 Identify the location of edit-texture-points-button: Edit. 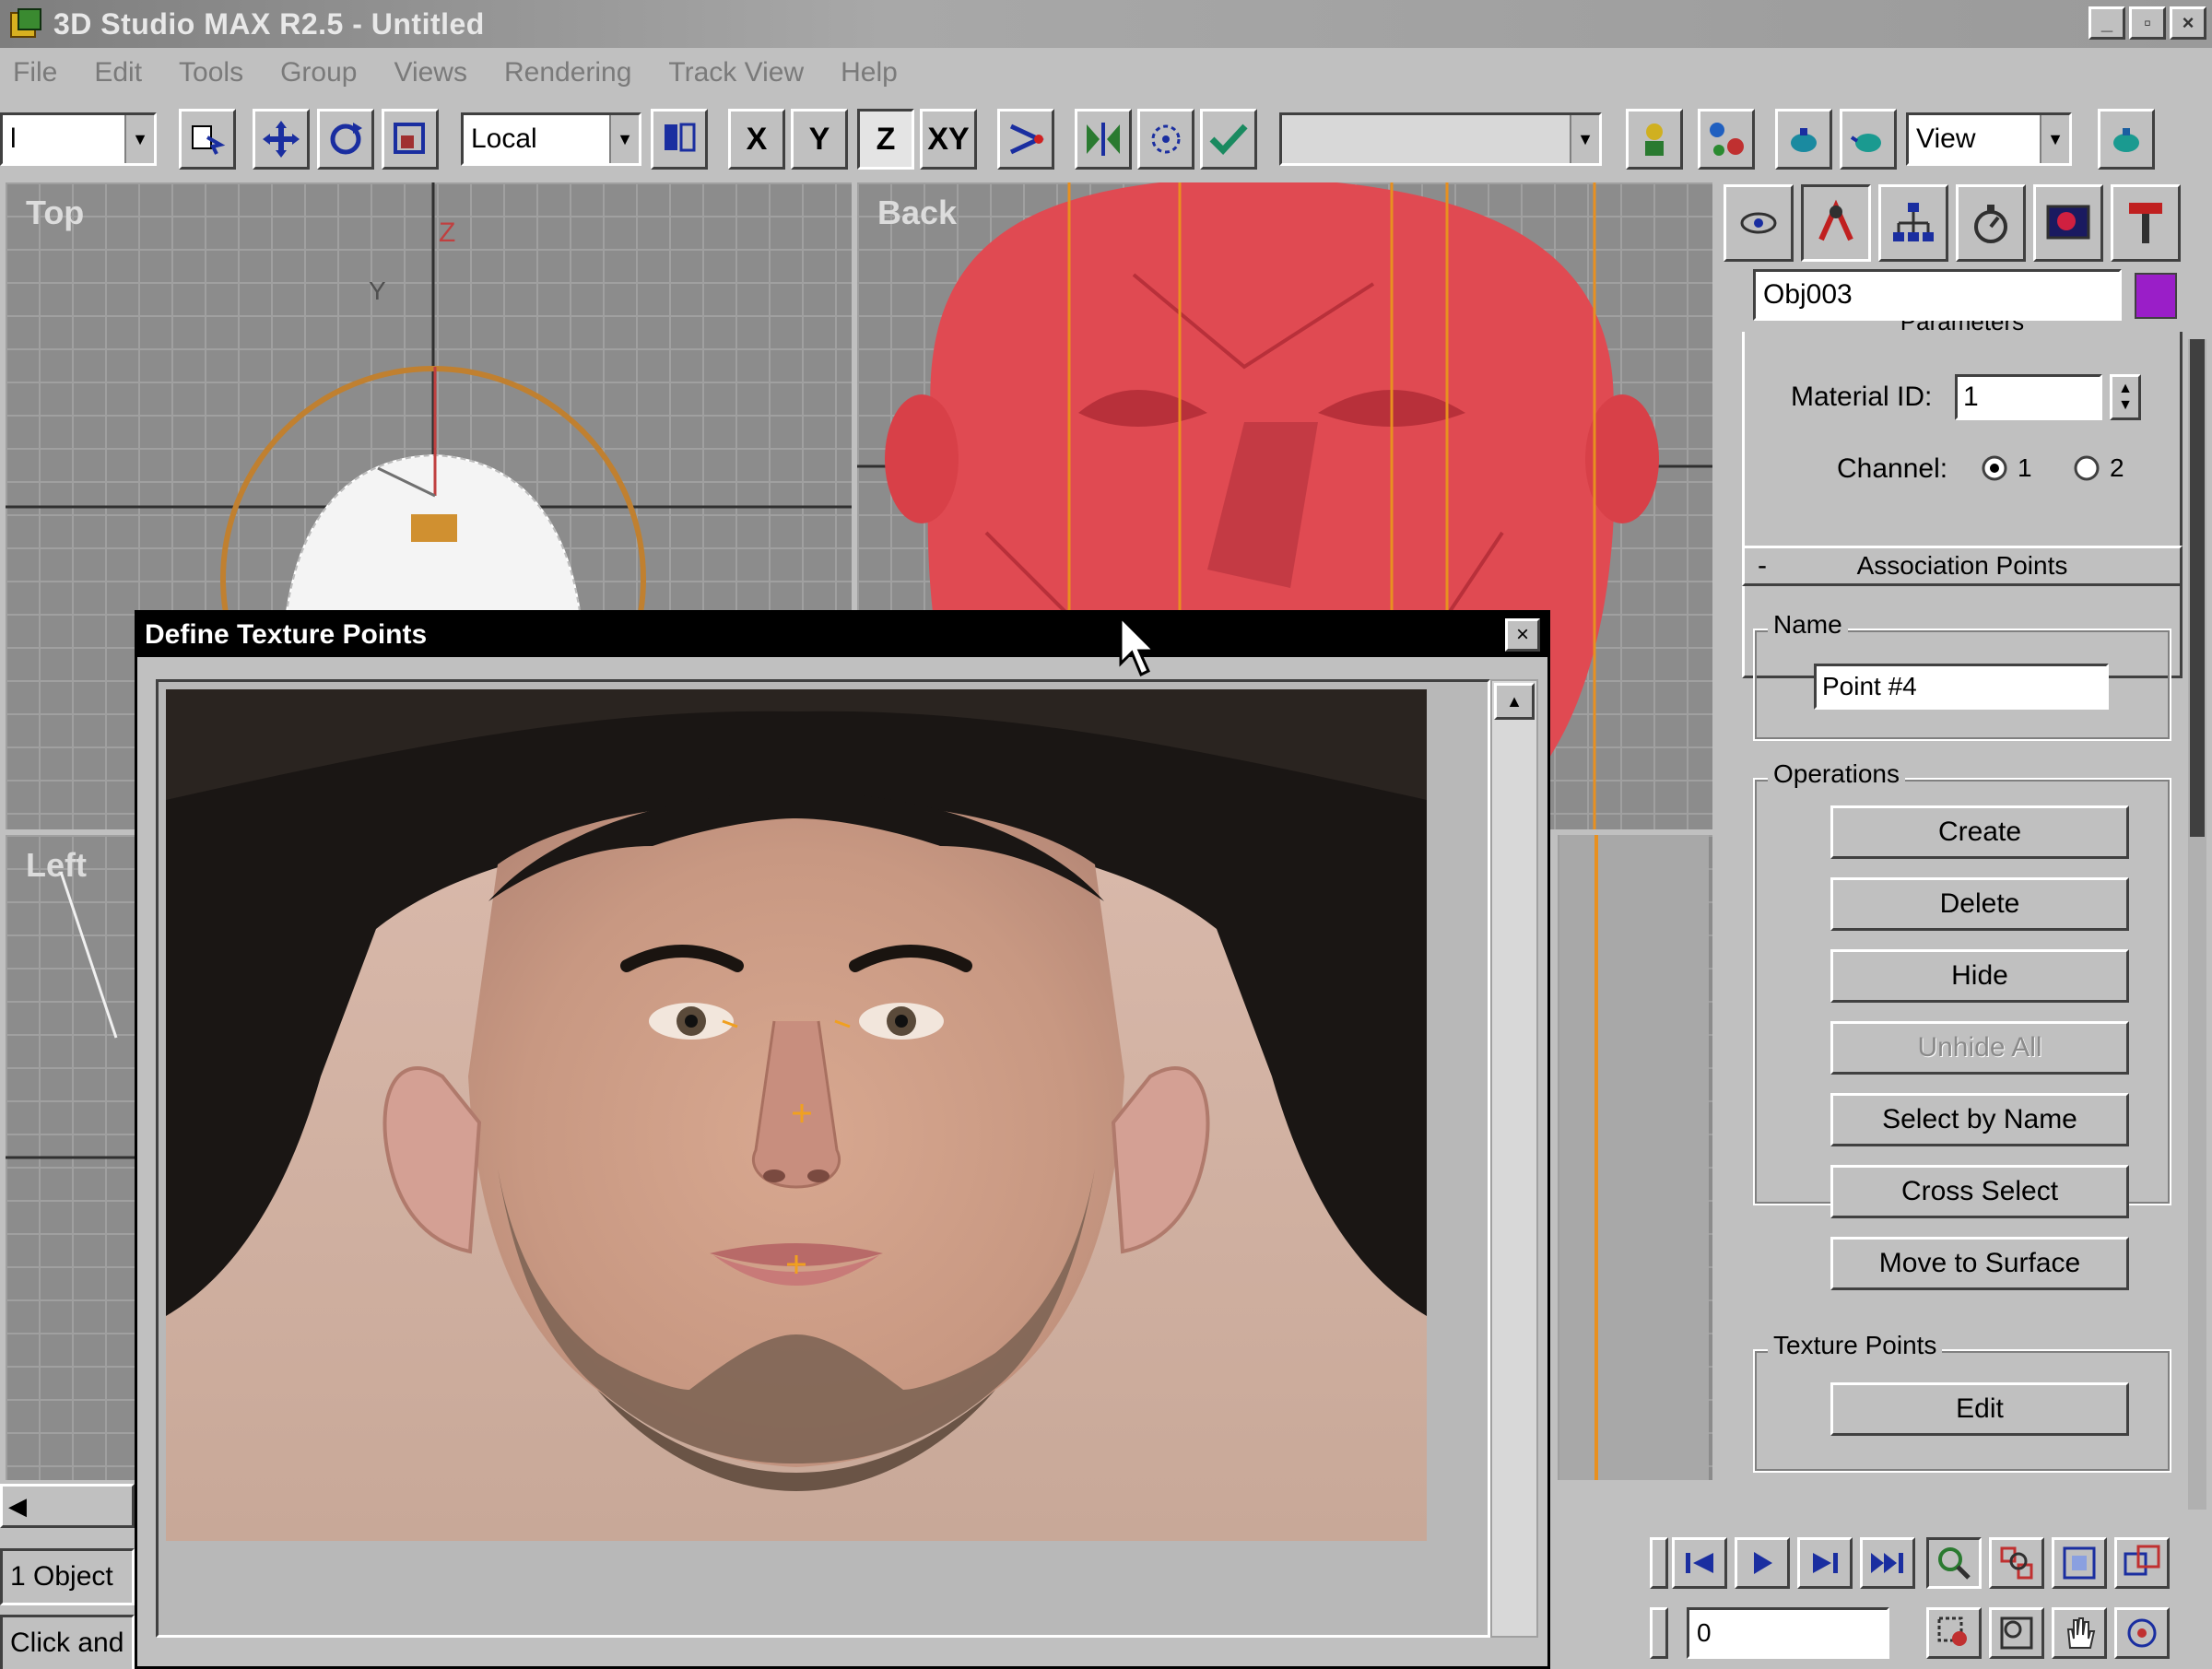
(1979, 1409).